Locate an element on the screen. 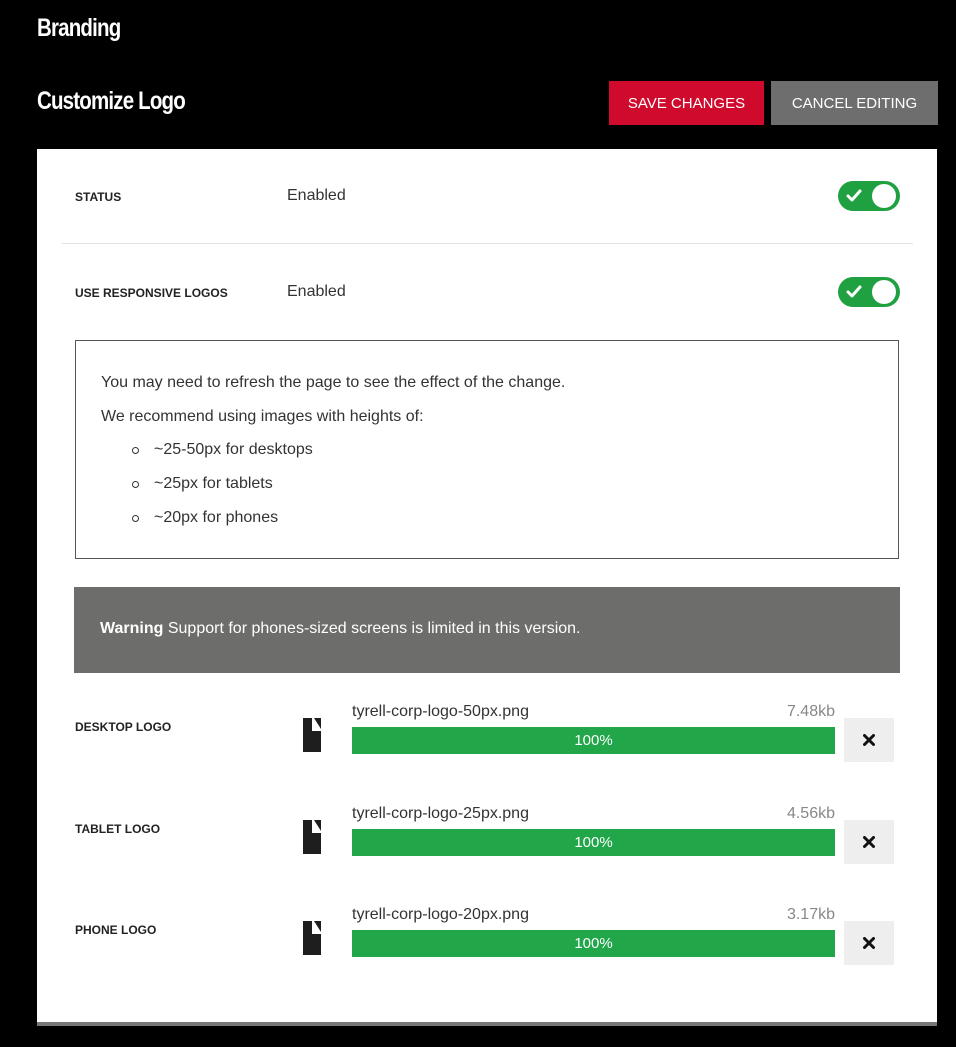  cancel-editing-button: CANCEL EDITING is located at coordinates (854, 103).